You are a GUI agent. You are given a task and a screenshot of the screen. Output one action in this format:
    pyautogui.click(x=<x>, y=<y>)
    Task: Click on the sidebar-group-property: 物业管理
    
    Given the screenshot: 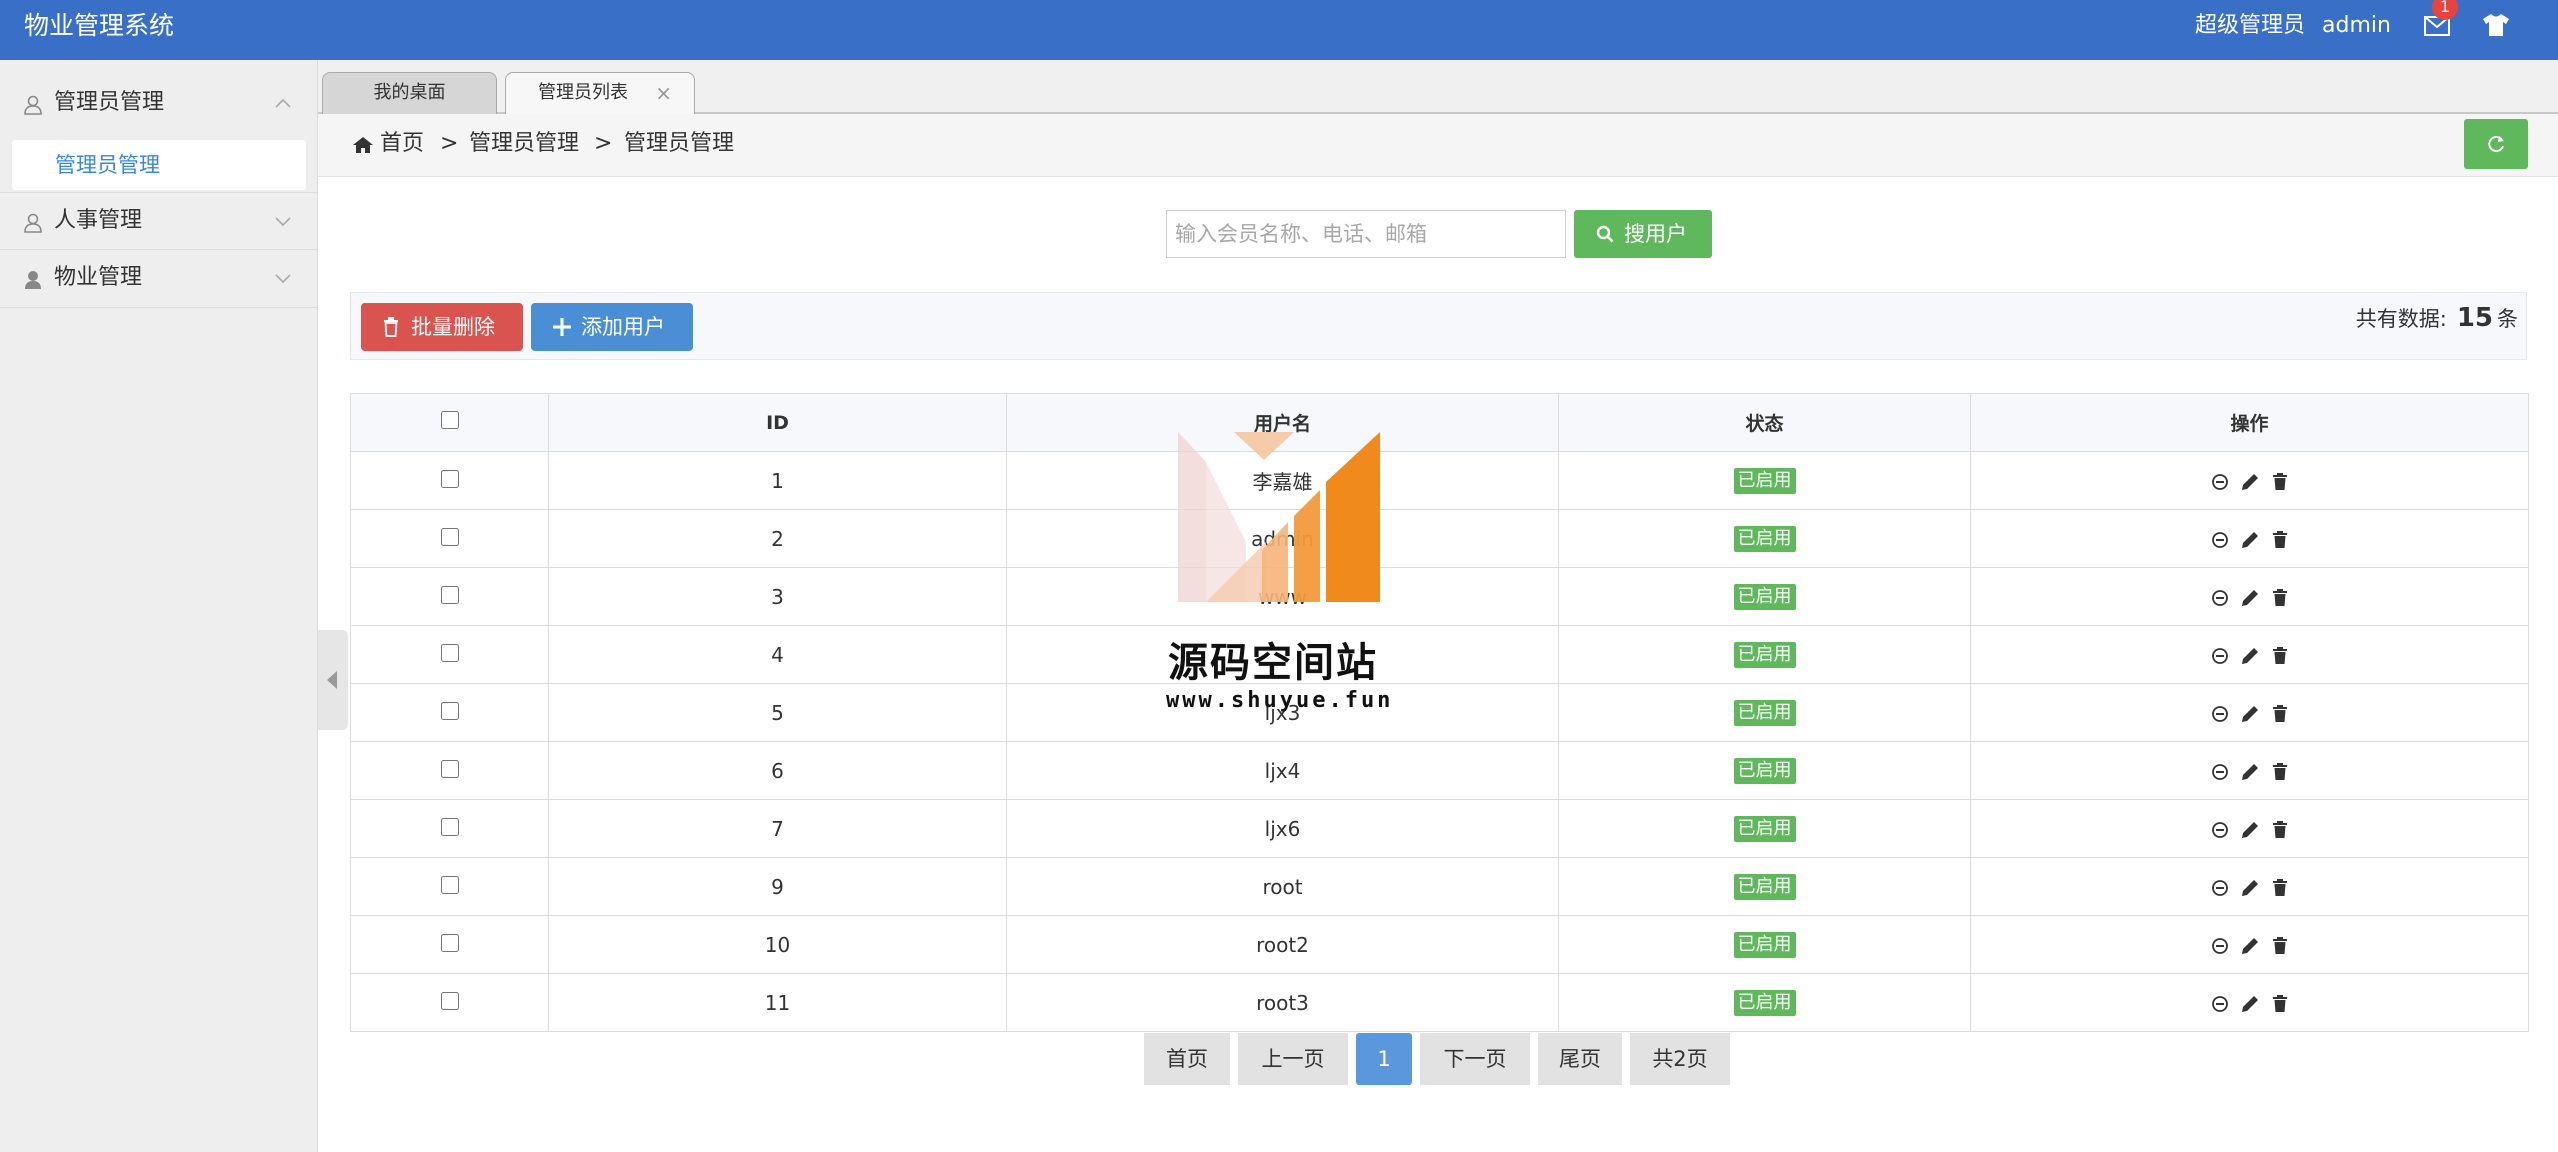 What is the action you would take?
    pyautogui.click(x=159, y=279)
    